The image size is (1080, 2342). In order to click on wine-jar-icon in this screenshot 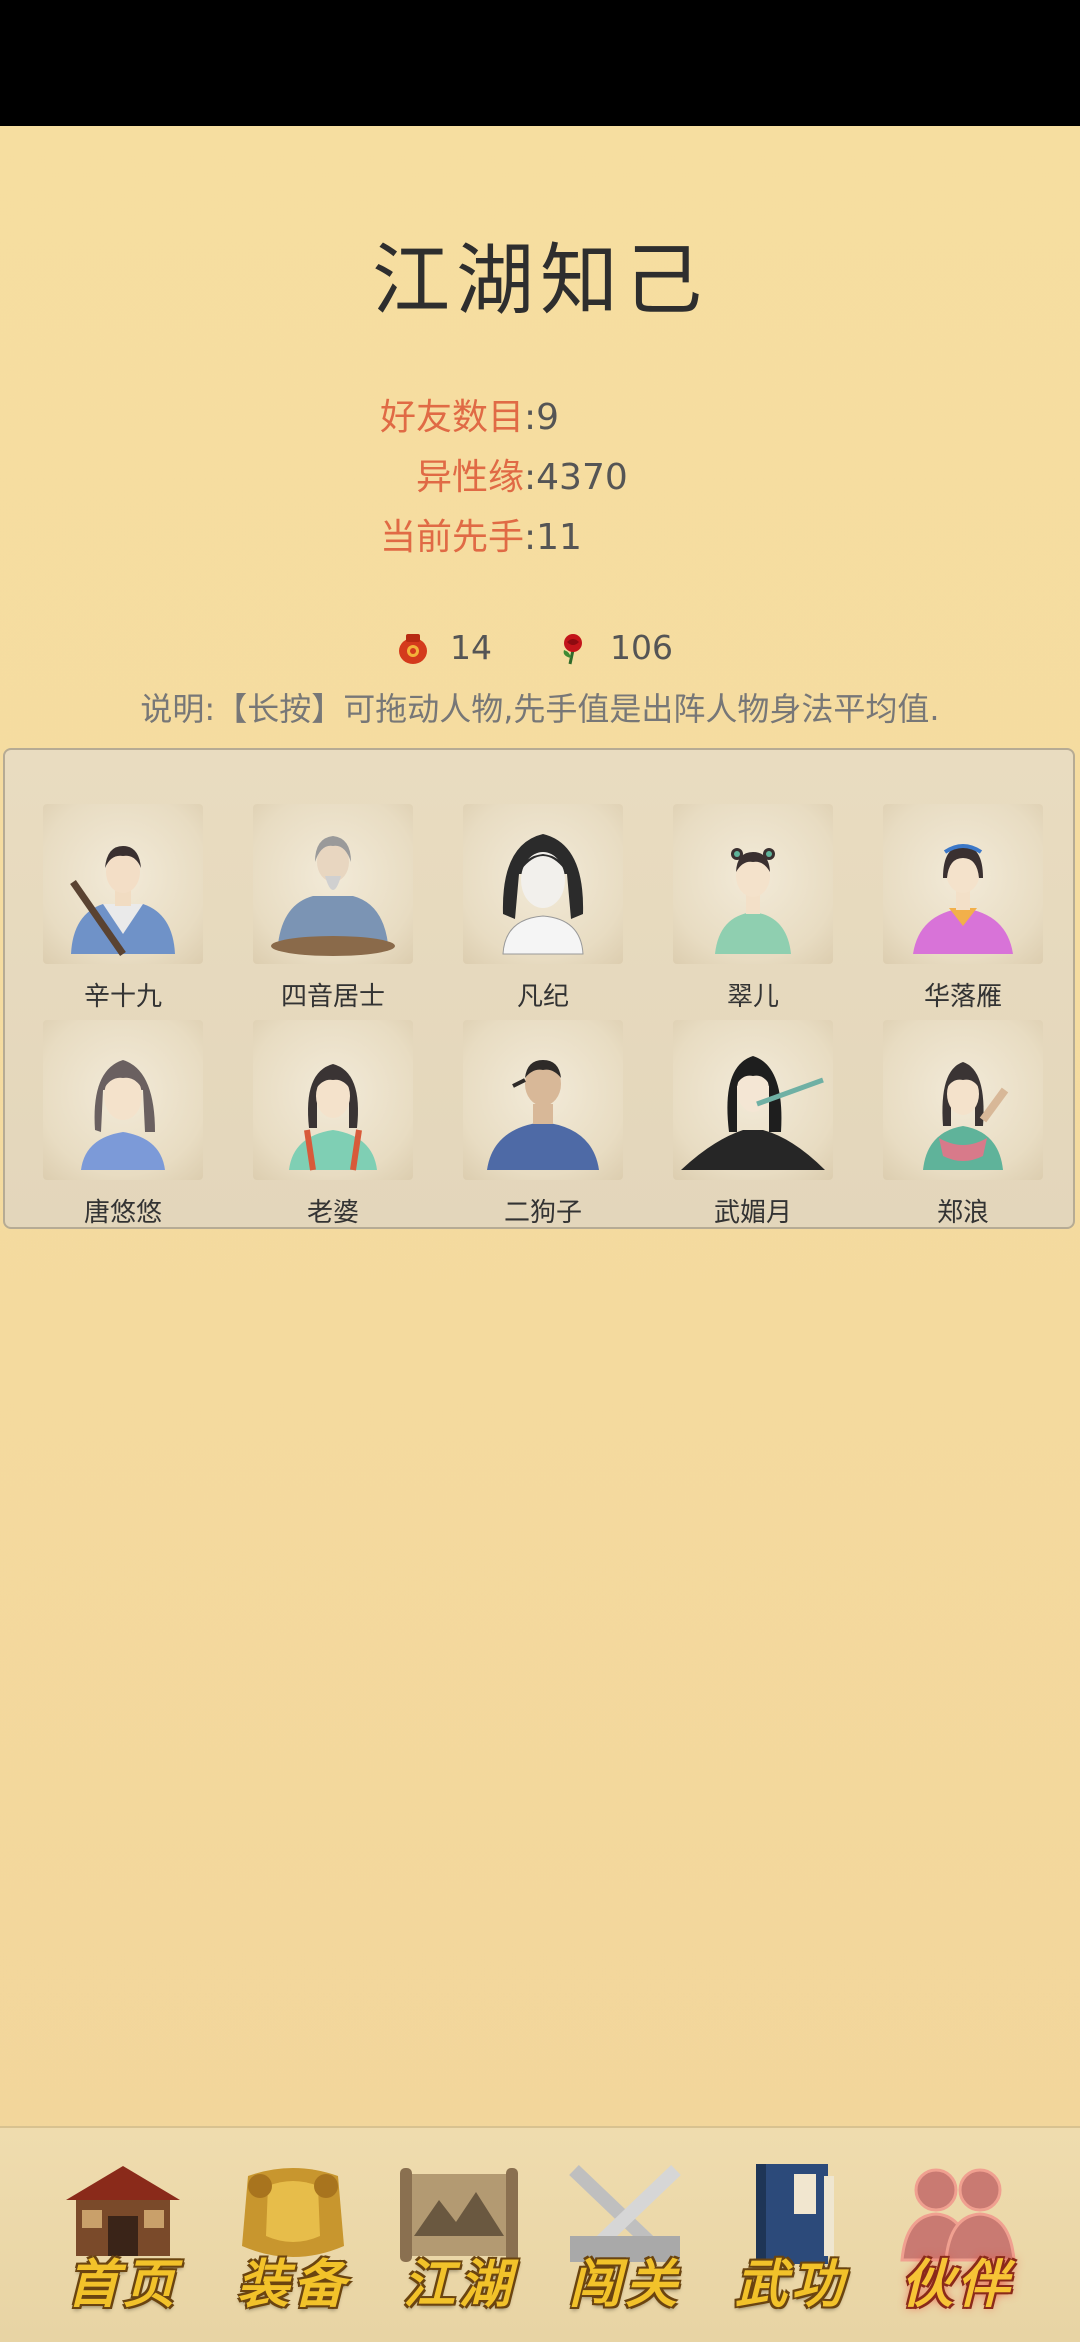, I will do `click(413, 648)`.